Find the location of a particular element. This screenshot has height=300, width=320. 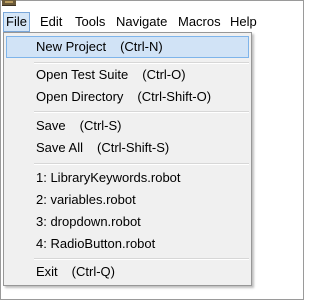

menu-item-label: Save is located at coordinates (51, 125).